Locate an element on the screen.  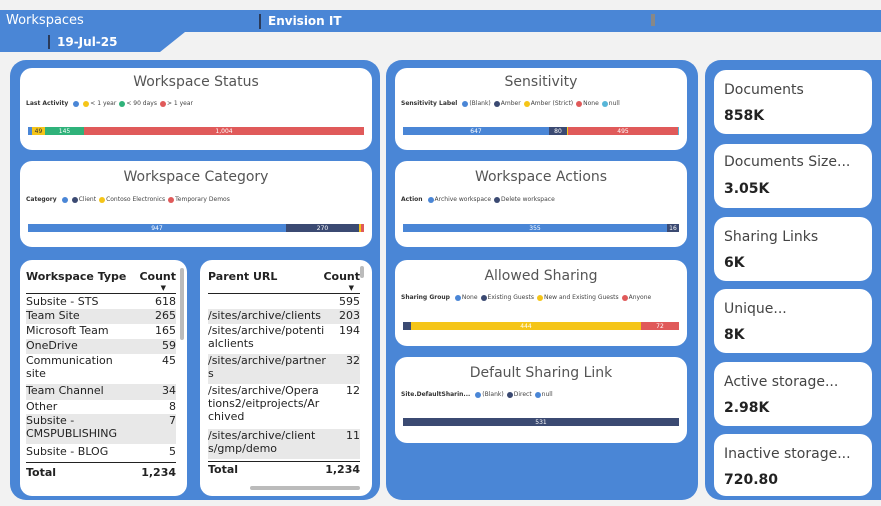
legend-item: Delete workspace is located at coordinates (524, 199).